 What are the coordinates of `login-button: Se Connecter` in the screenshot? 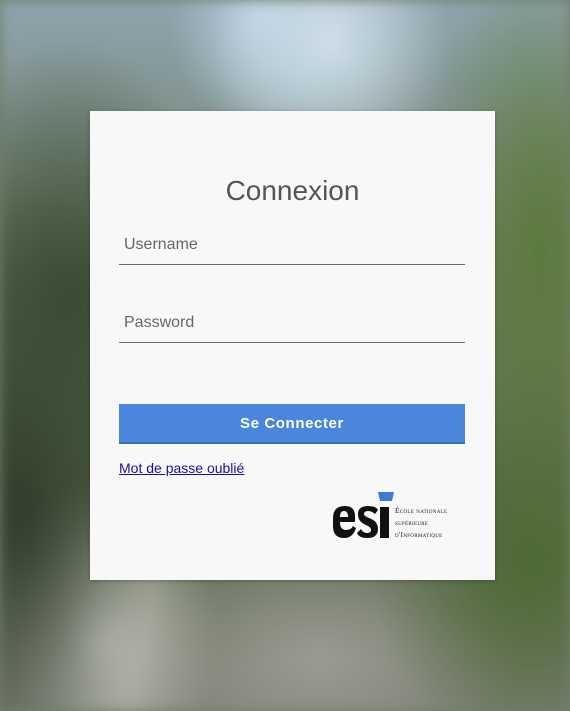 It's located at (292, 424).